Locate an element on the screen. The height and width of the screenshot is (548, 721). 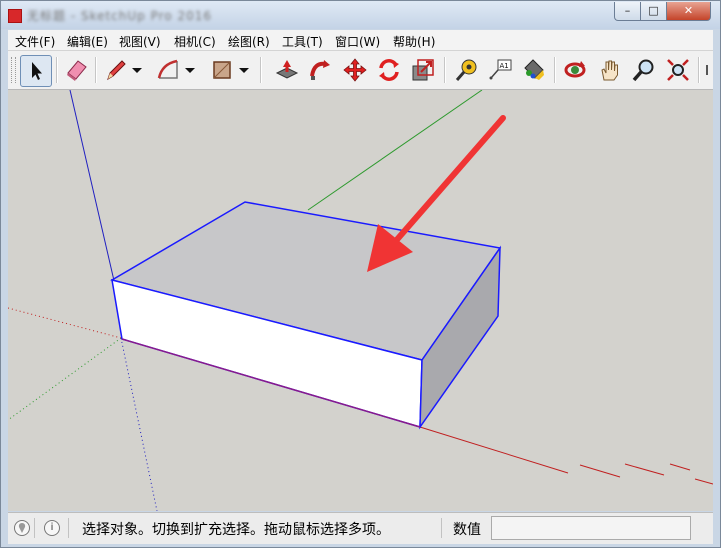
title-bar: 无标题 - SketchUp Pro 2016 – □ ✕ is located at coordinates (360, 15).